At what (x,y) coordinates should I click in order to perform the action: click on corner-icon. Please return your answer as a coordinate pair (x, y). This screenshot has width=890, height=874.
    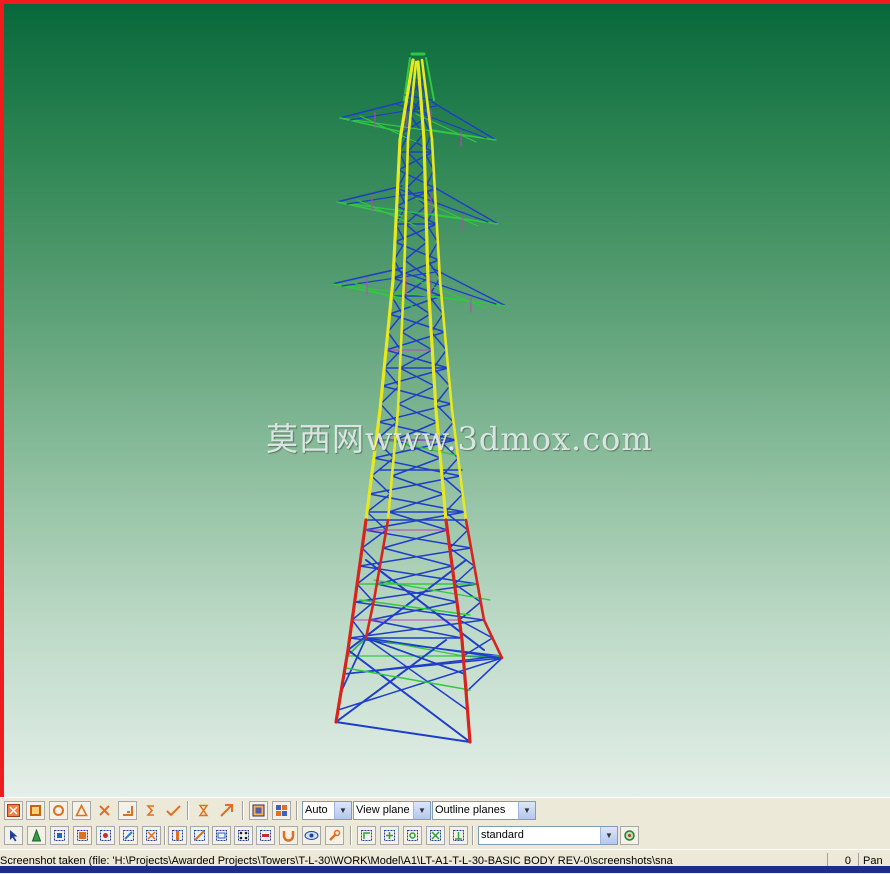
    Looking at the image, I should click on (128, 811).